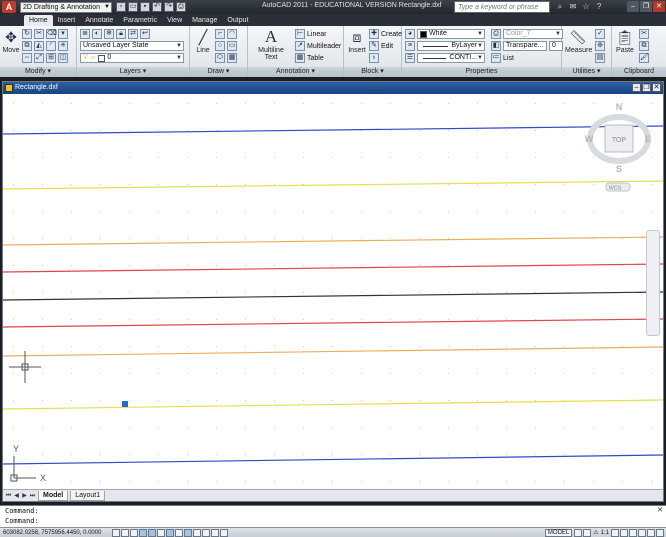 The width and height of the screenshot is (666, 537). Describe the element at coordinates (63, 34) in the screenshot. I see `more-icon: ▾` at that location.